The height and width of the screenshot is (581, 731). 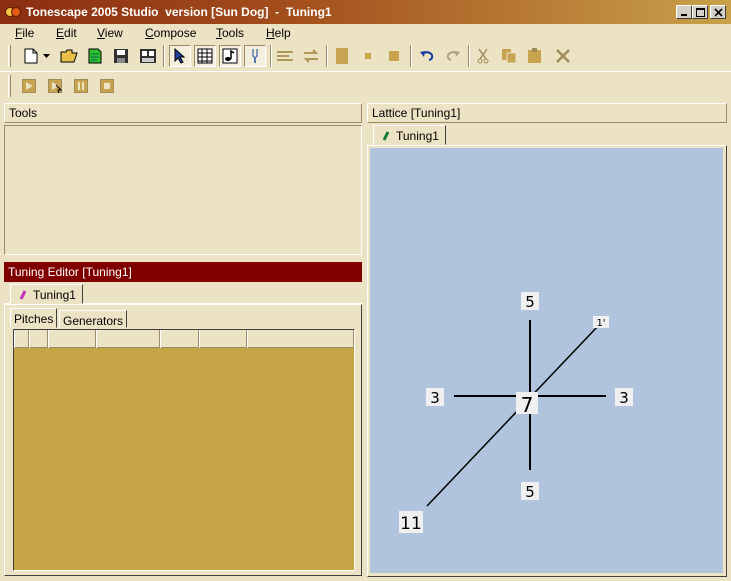 I want to click on tab-lattice-tuning1: Tuning1, so click(x=409, y=135).